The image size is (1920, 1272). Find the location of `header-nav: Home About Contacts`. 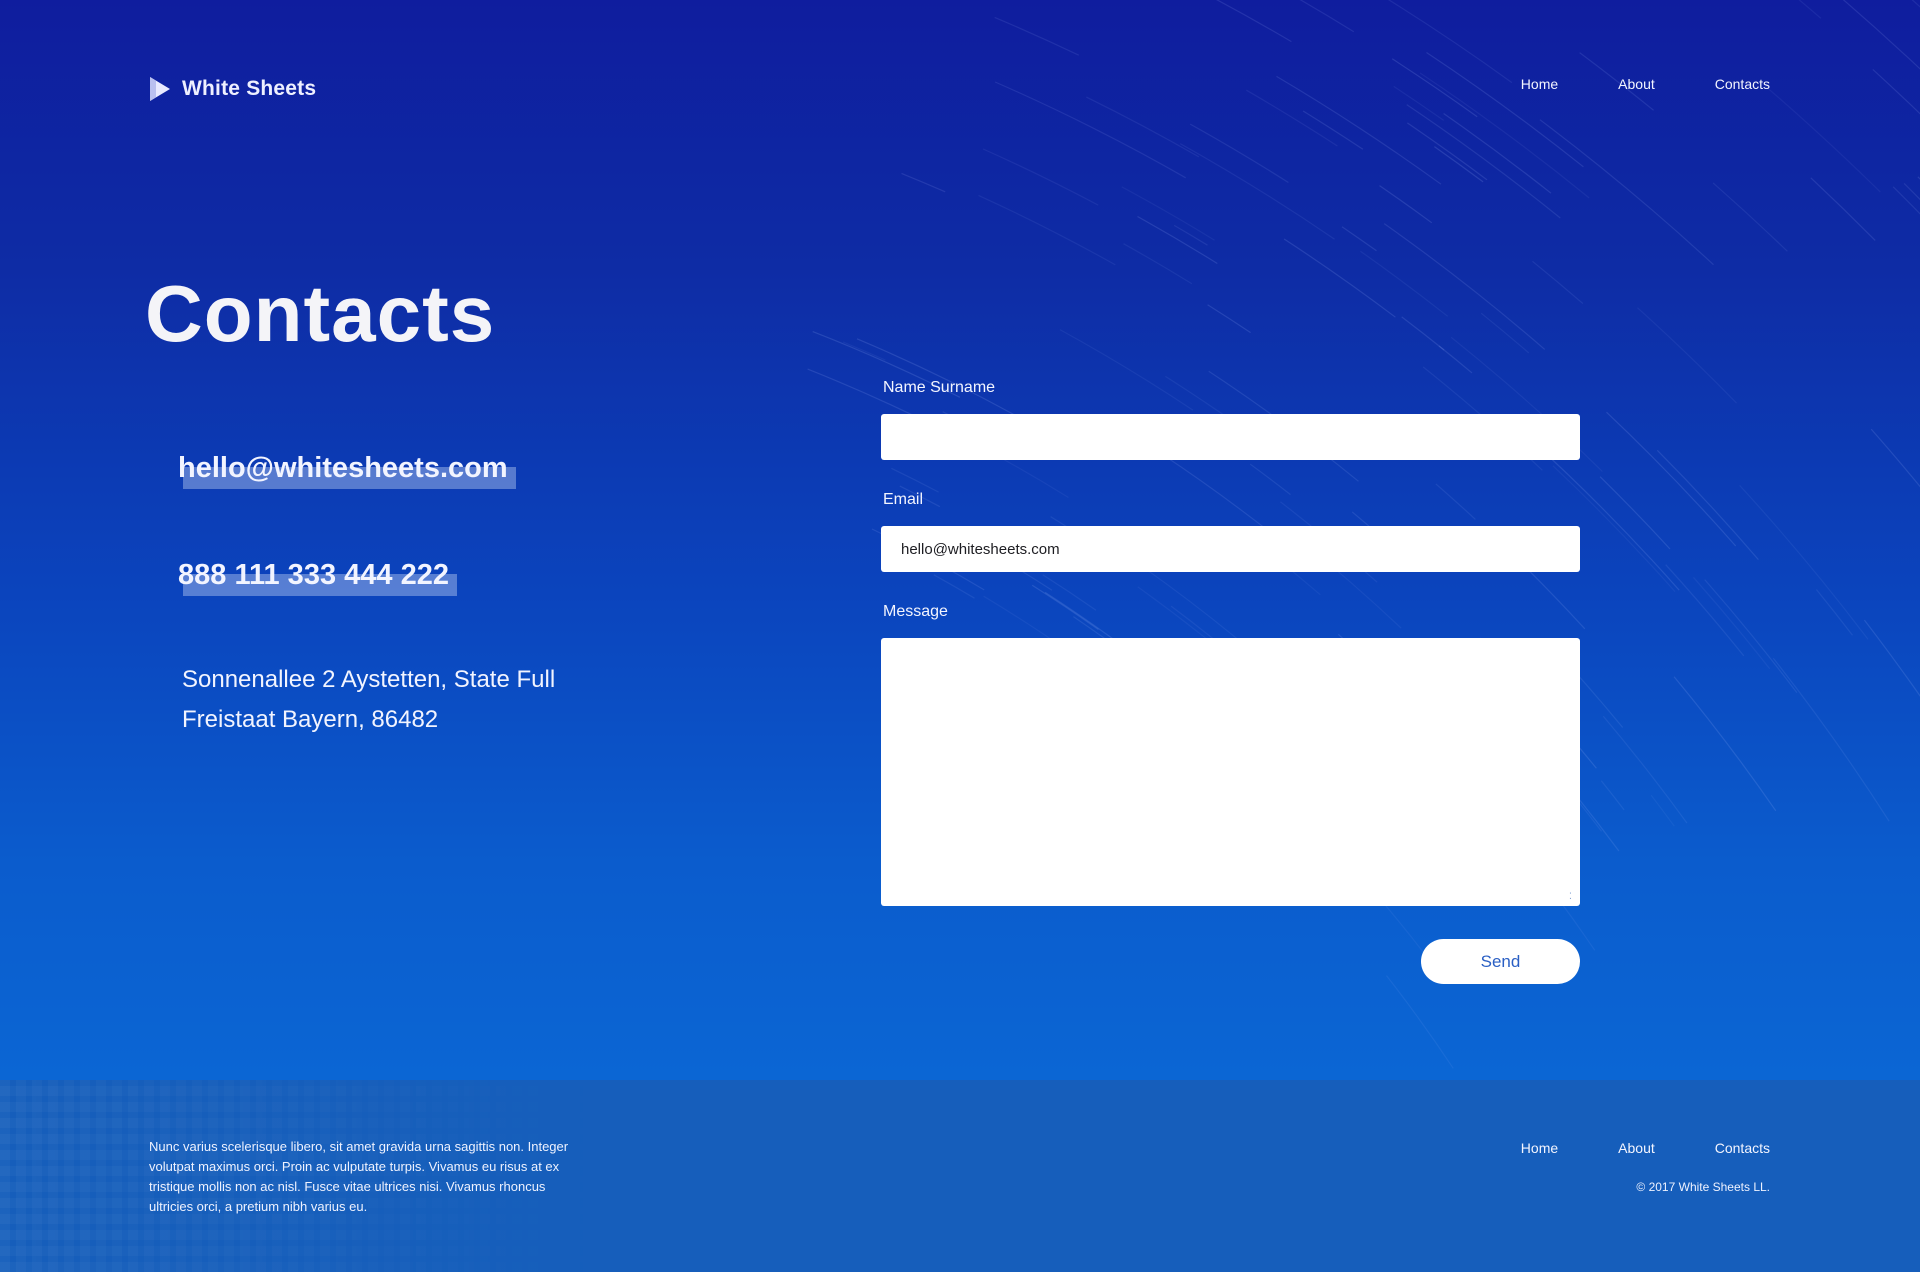

header-nav: Home About Contacts is located at coordinates (1645, 84).